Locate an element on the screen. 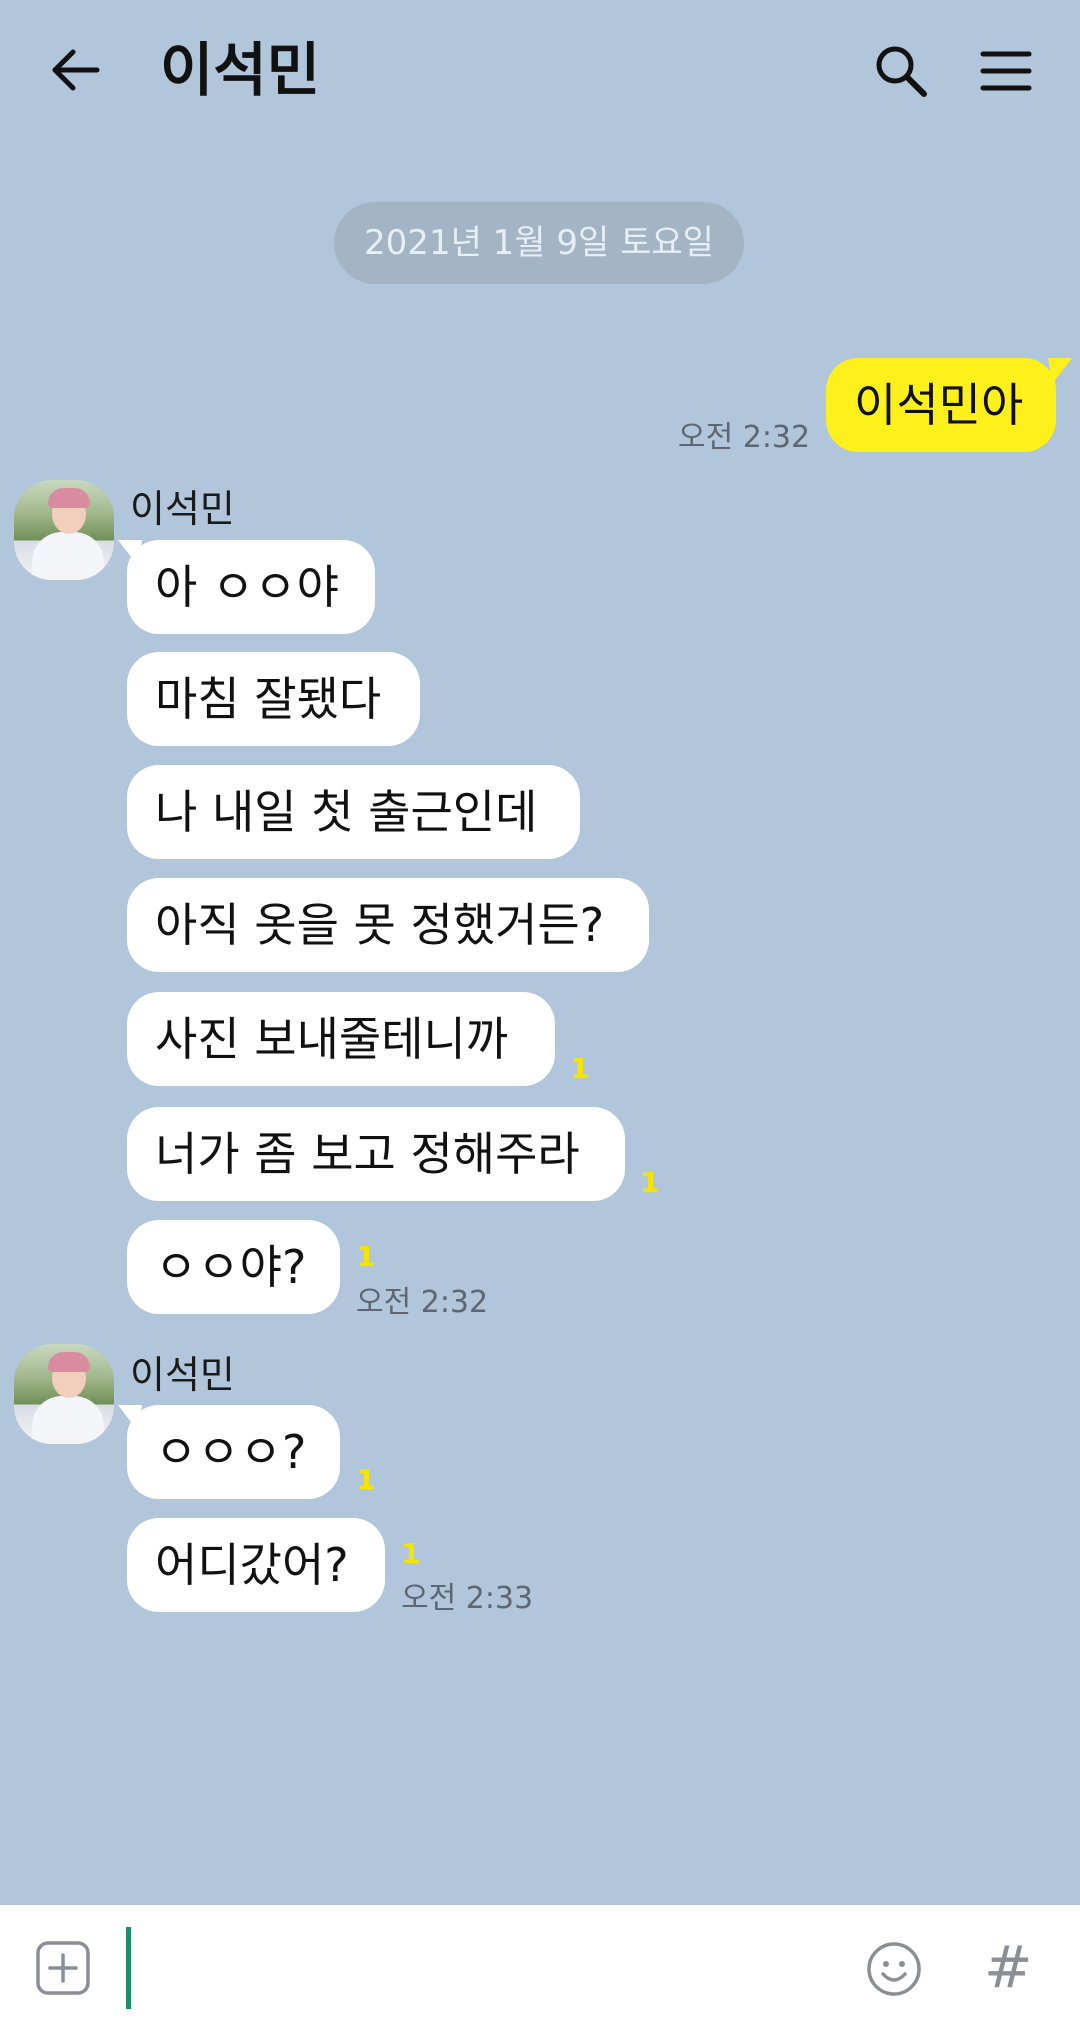 The image size is (1080, 2031). search-icon is located at coordinates (901, 71).